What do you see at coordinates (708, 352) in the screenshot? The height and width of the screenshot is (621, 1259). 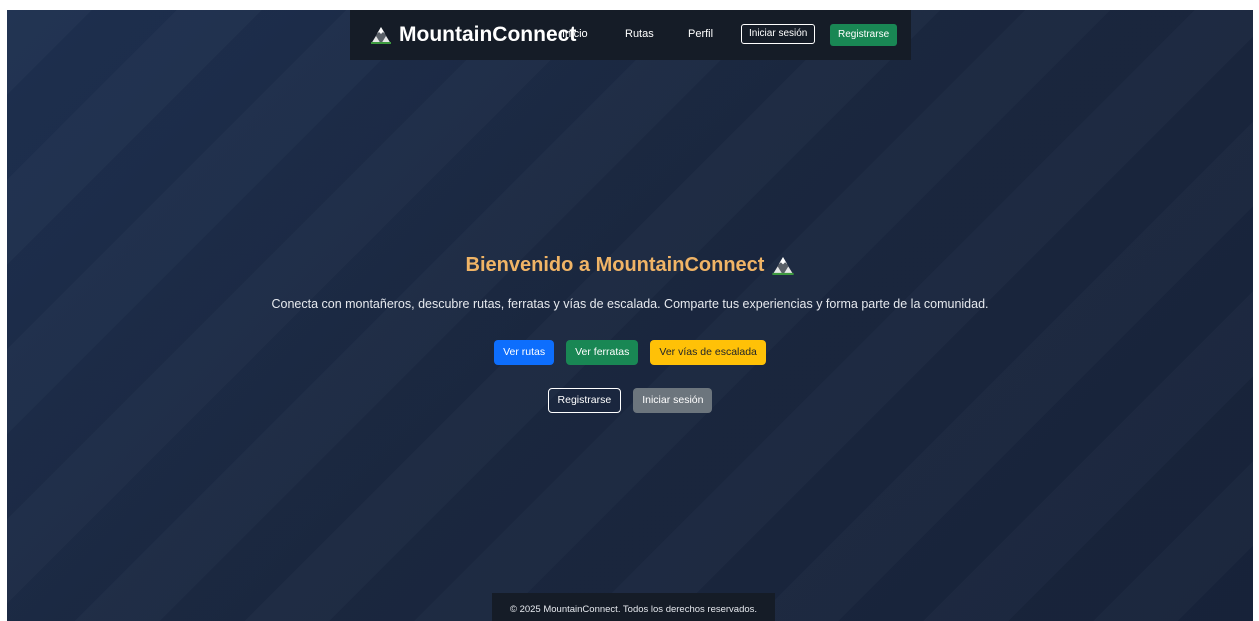 I see `view-climbing-button: Ver vías de escalada` at bounding box center [708, 352].